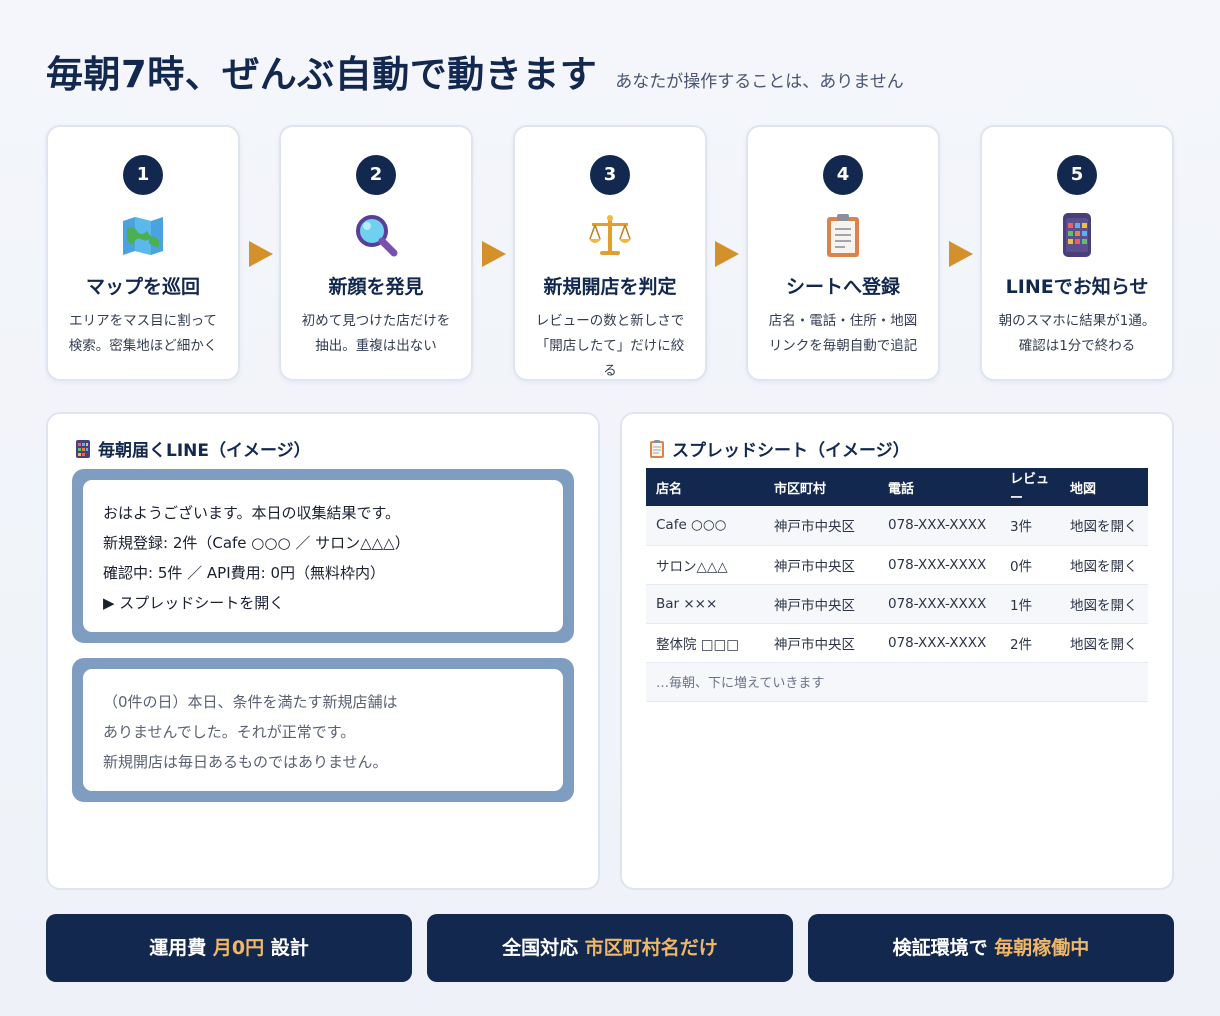 The height and width of the screenshot is (1016, 1220). I want to click on review-cell: 0件, so click(1030, 565).